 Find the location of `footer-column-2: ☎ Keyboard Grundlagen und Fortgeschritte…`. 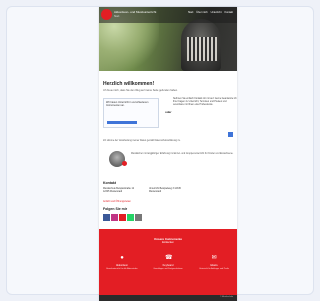

footer-column-2: ☎ Keyboard Grundlagen und Fortgeschritte… is located at coordinates (168, 263).